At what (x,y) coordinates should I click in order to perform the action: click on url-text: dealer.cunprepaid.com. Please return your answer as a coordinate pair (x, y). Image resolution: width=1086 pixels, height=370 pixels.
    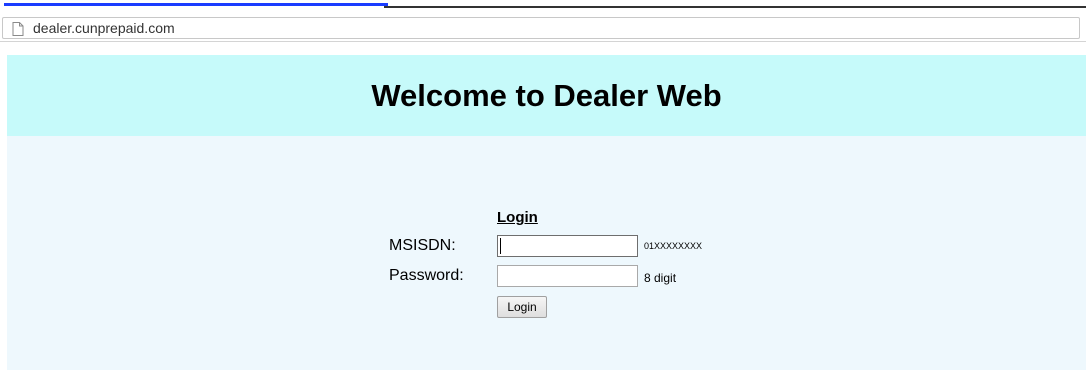
    Looking at the image, I should click on (104, 28).